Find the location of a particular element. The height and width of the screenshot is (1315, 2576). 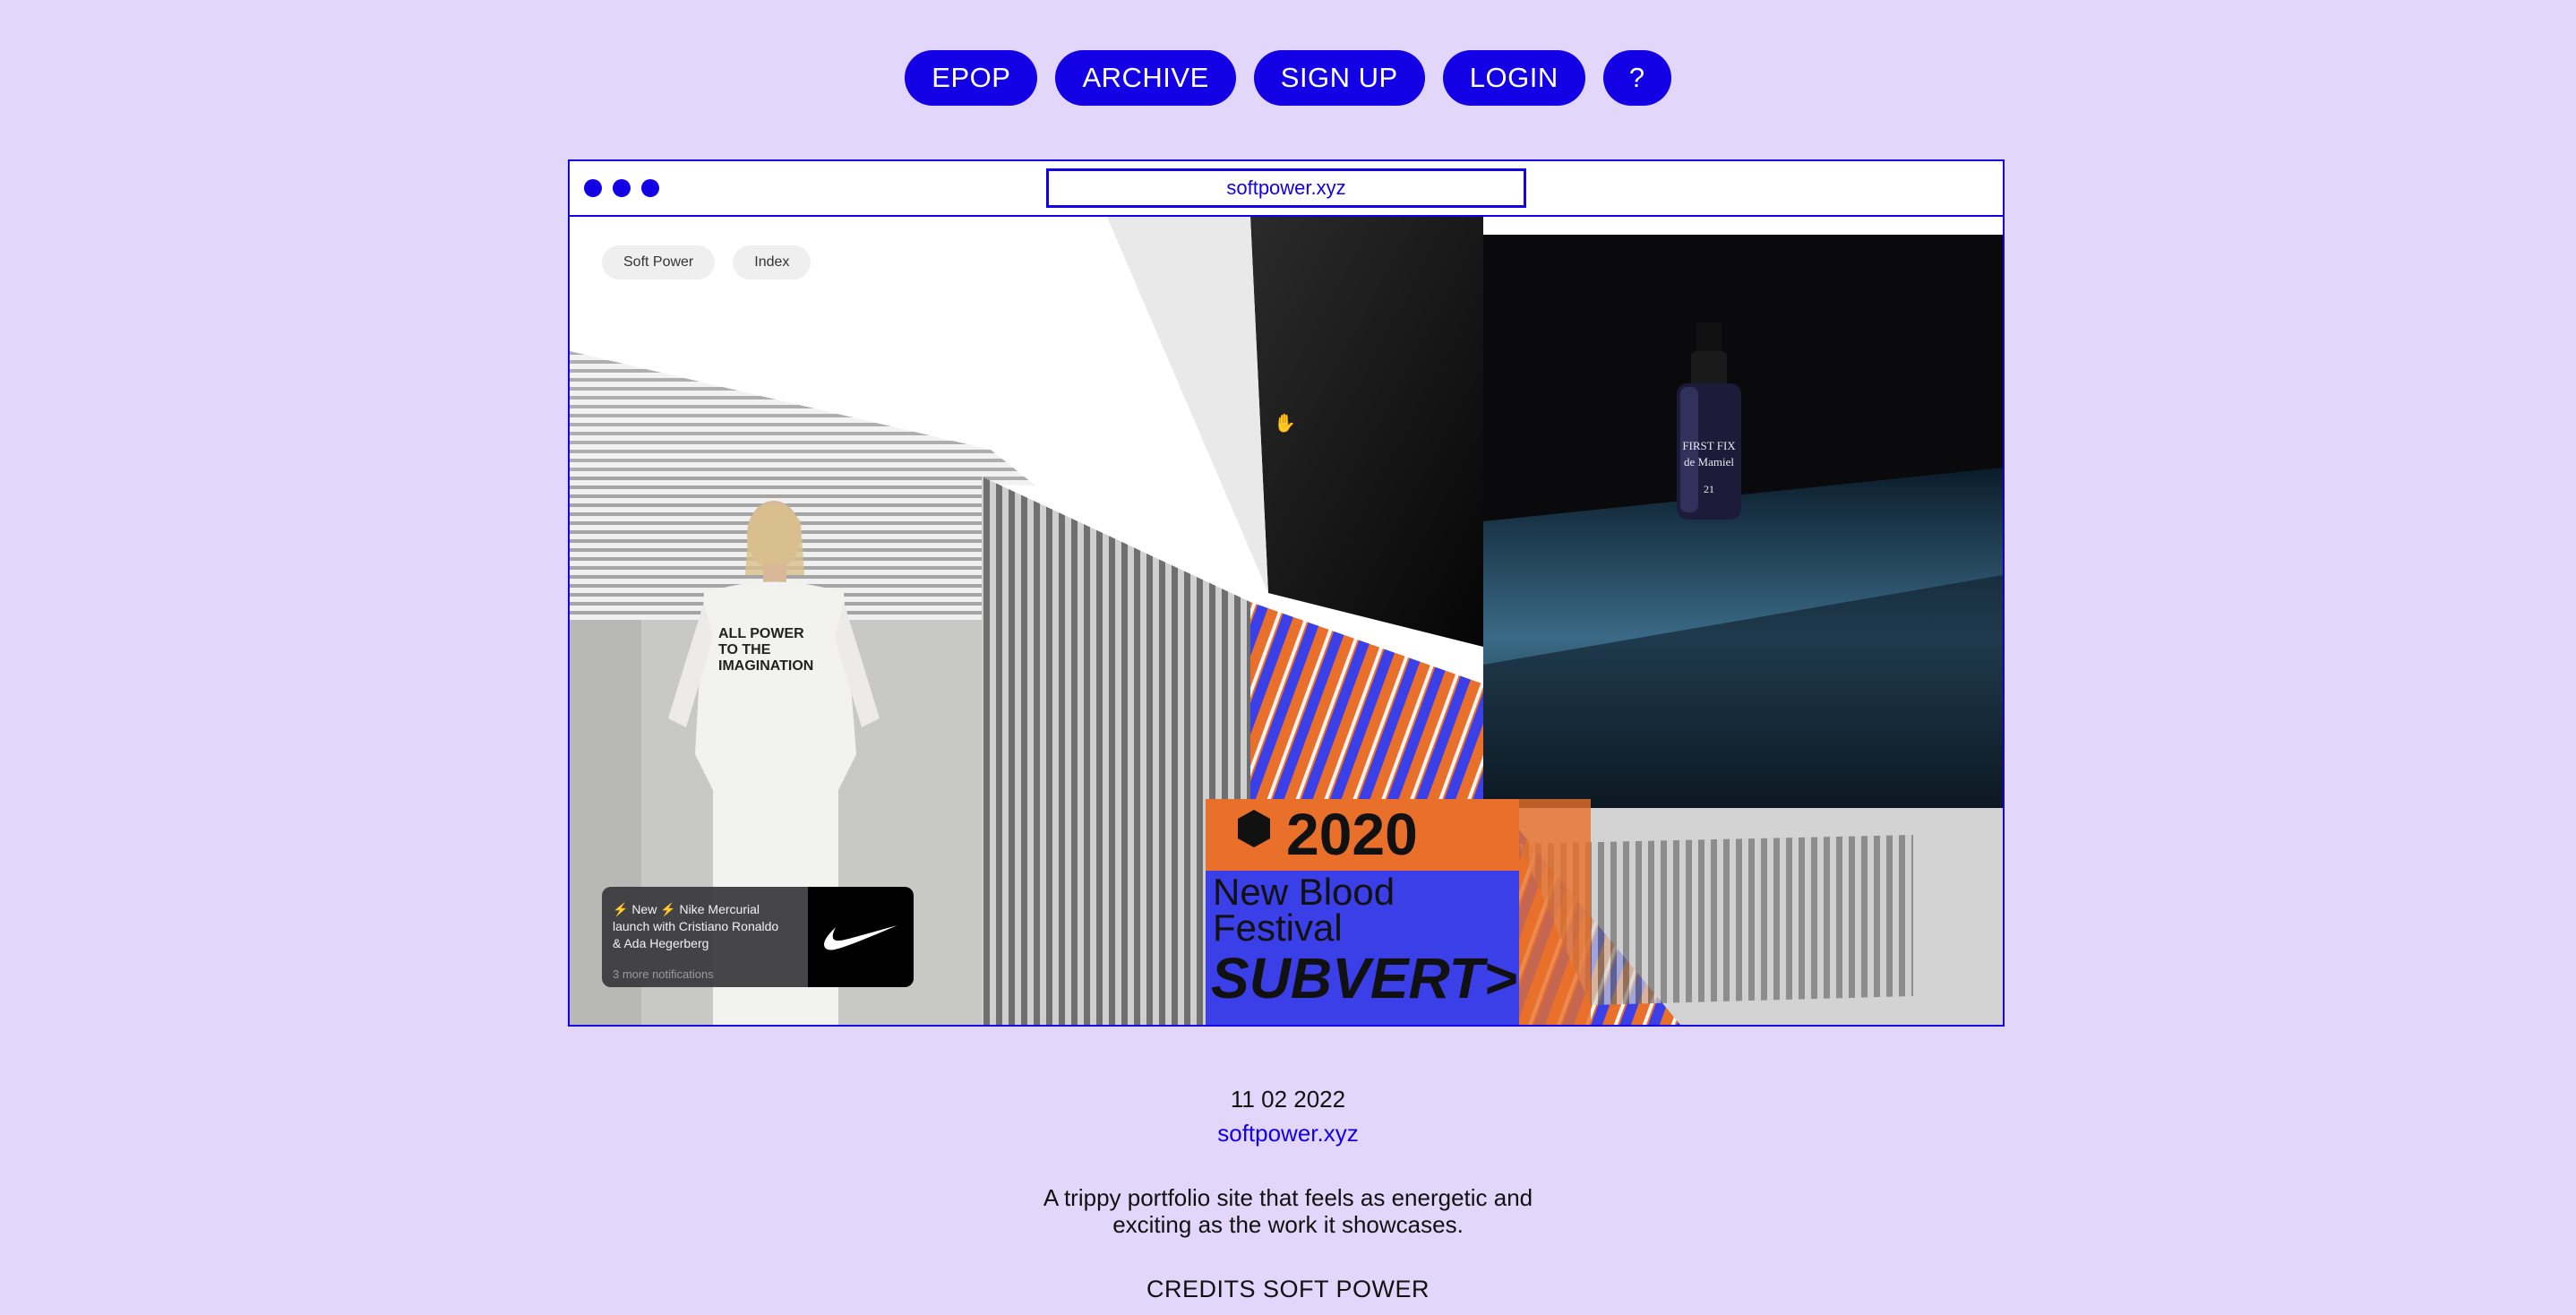

product-label-3: 21 is located at coordinates (1709, 489).